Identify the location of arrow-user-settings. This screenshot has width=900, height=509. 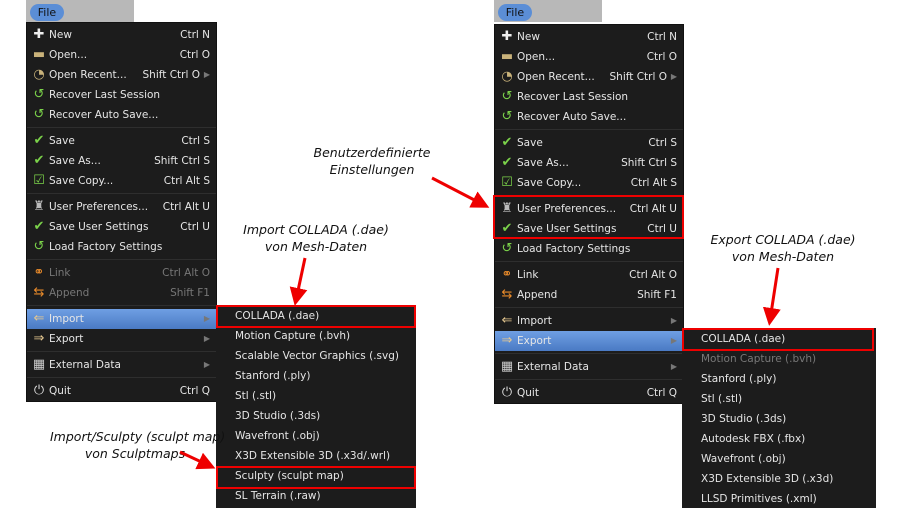
(460, 192).